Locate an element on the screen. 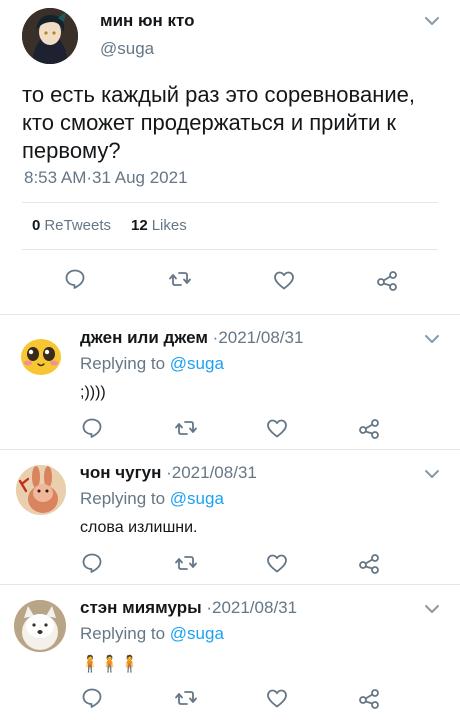 This screenshot has width=460, height=720. author-handle: @suga is located at coordinates (127, 49).